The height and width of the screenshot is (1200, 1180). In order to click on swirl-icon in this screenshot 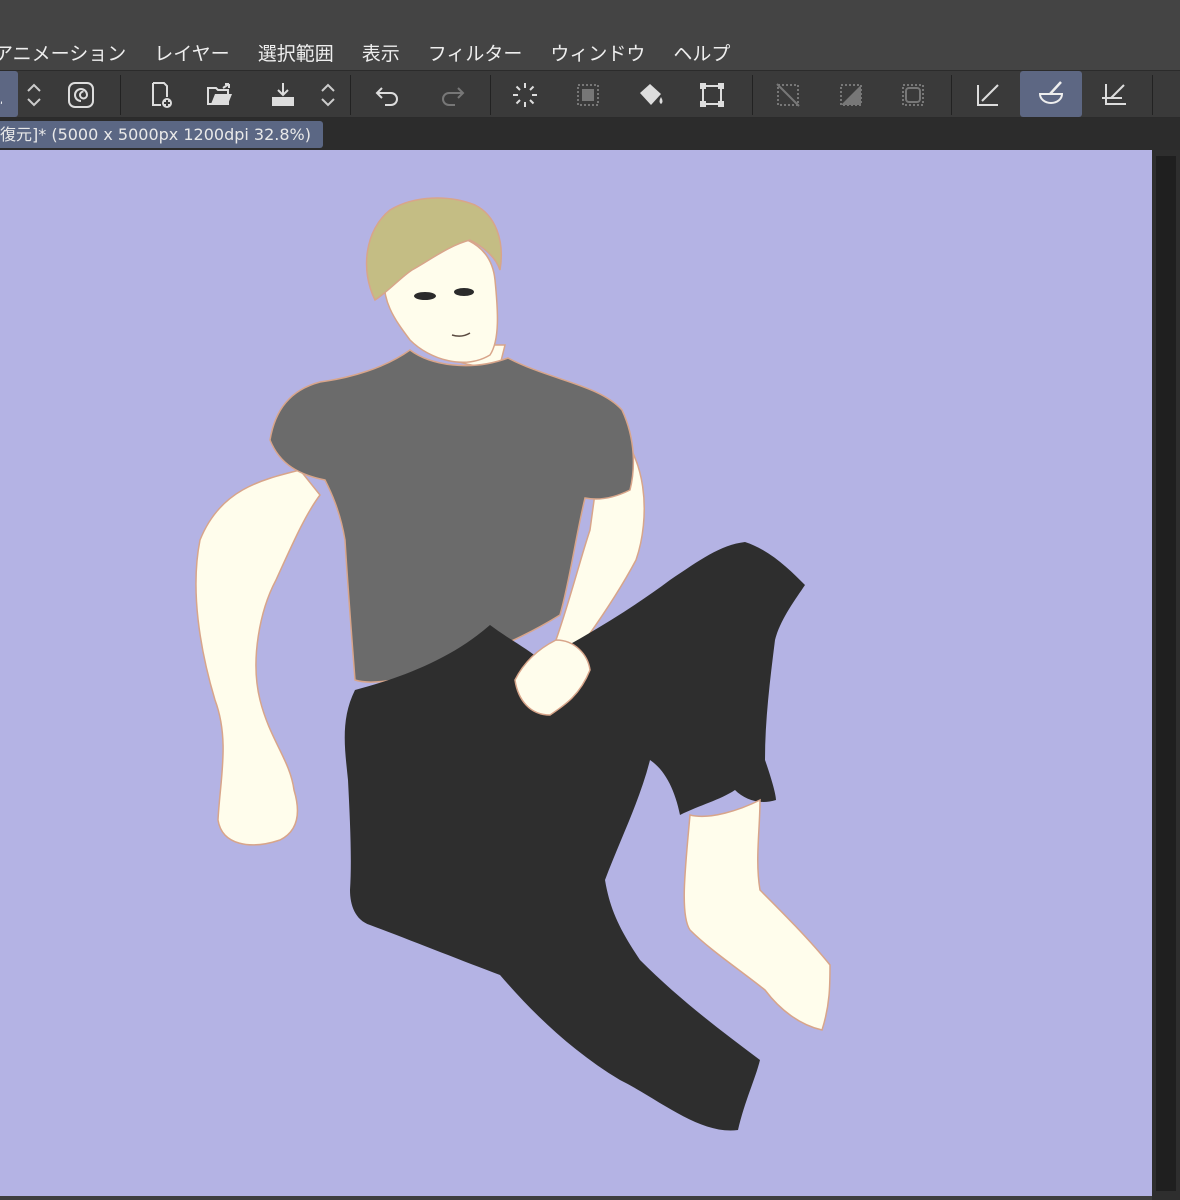, I will do `click(81, 95)`.